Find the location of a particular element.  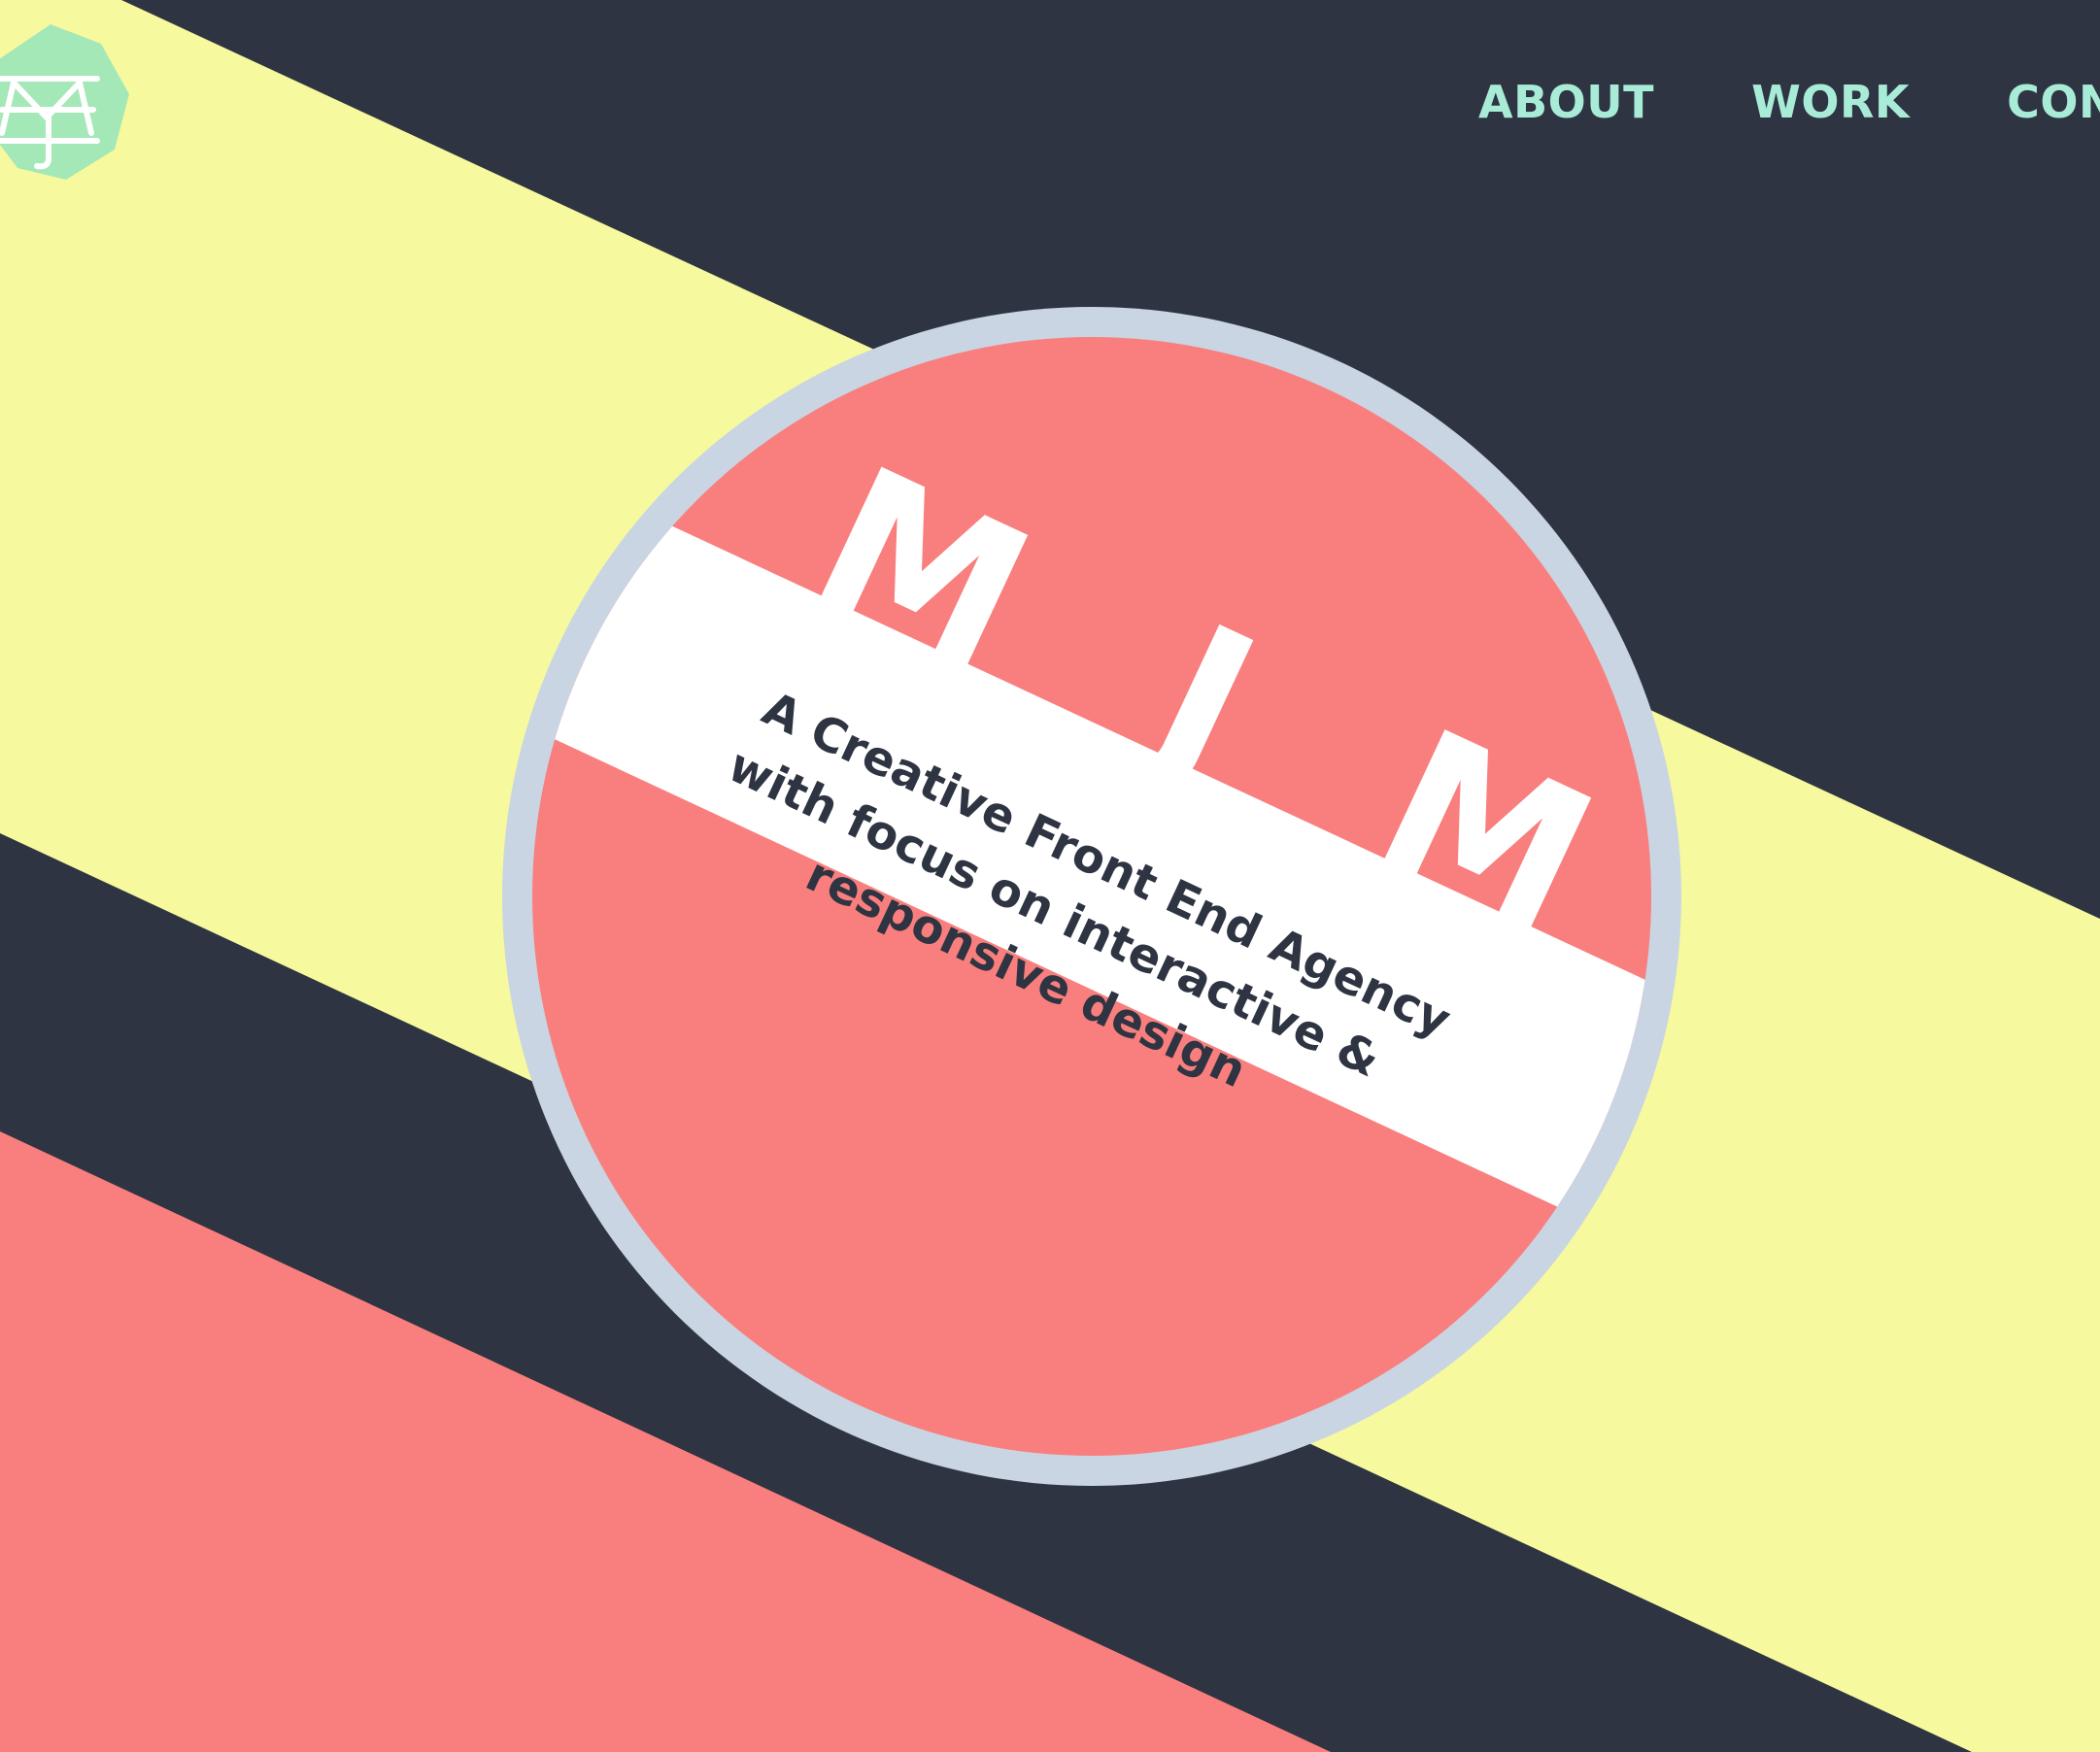

nav-link-about: ABOUT is located at coordinates (1566, 102).